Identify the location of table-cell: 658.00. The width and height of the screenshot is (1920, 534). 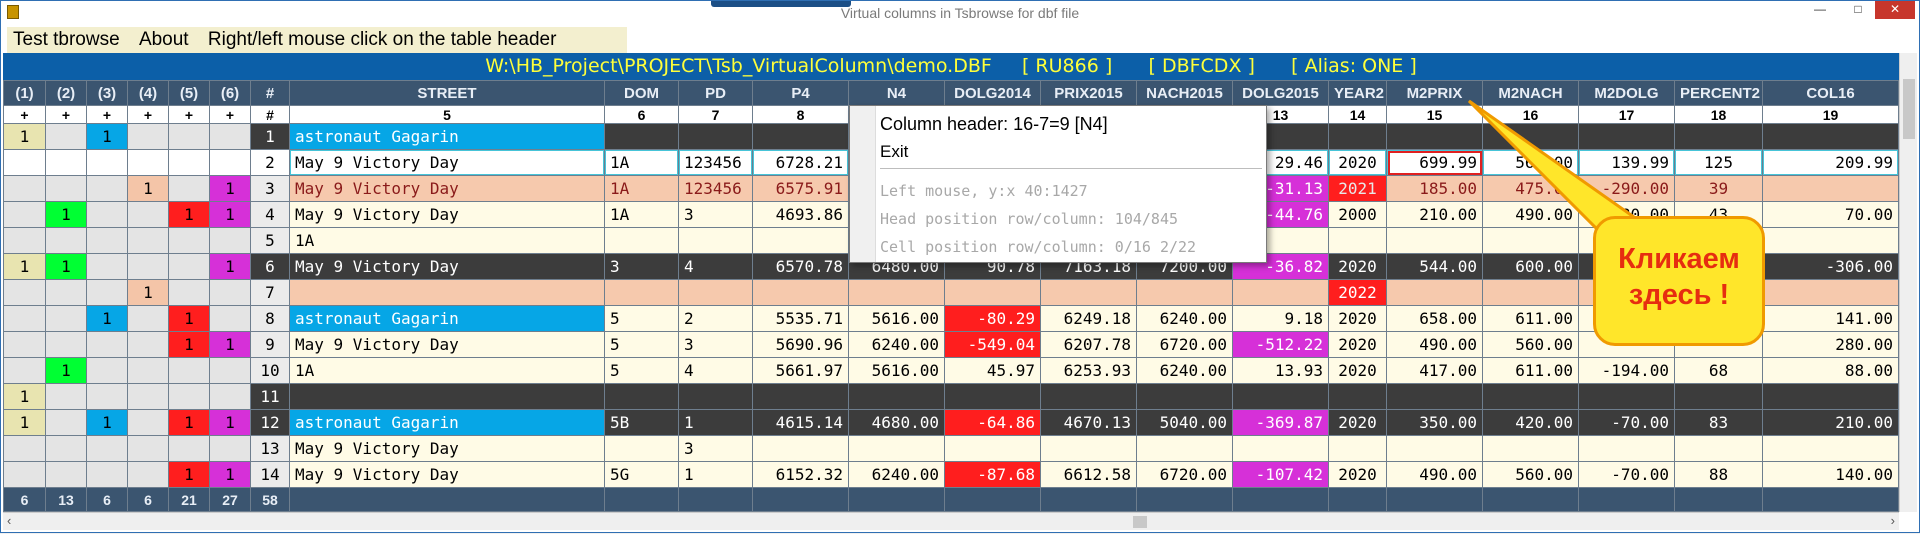
(1434, 318).